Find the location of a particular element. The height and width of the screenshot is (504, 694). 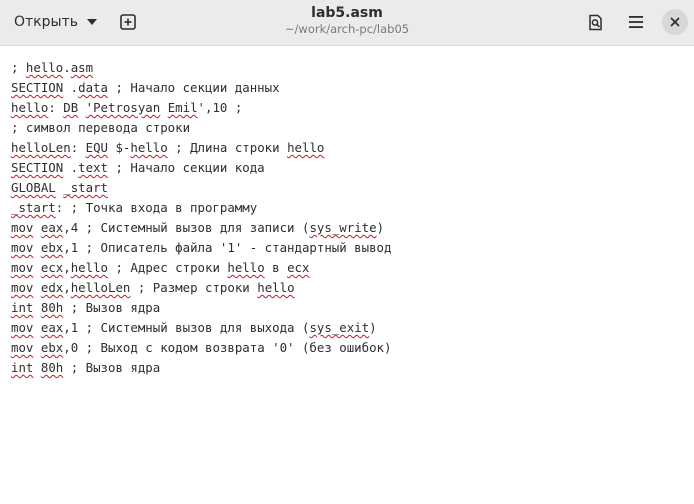

spellcheck-token: sys_write is located at coordinates (343, 227).